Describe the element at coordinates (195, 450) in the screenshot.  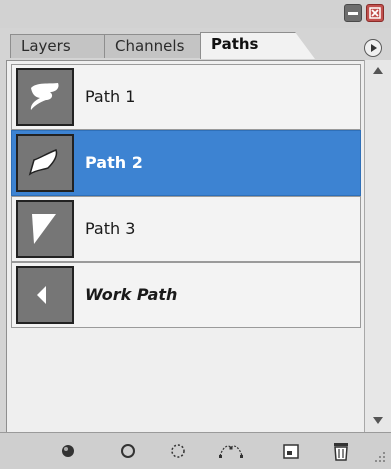
I see `paths-toolbar` at that location.